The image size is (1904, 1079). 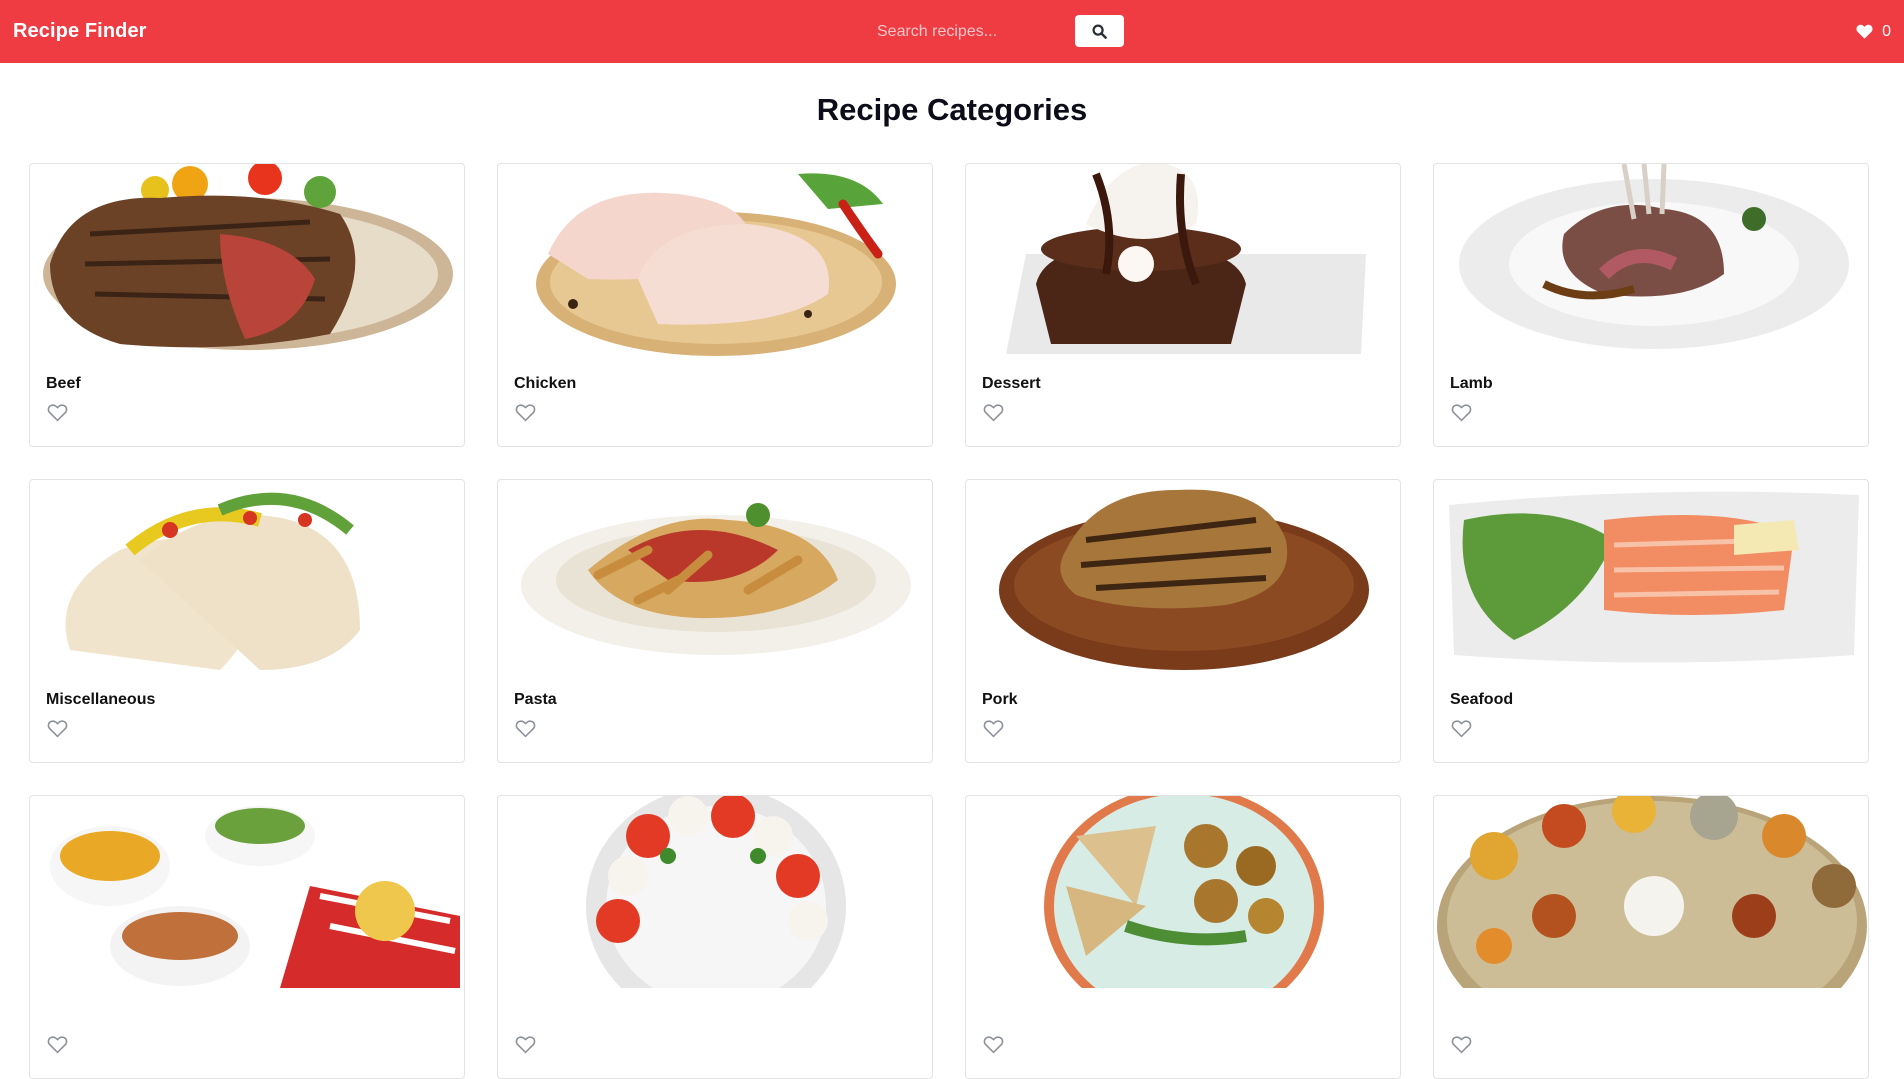 What do you see at coordinates (1000, 699) in the screenshot?
I see `category-name: Pork` at bounding box center [1000, 699].